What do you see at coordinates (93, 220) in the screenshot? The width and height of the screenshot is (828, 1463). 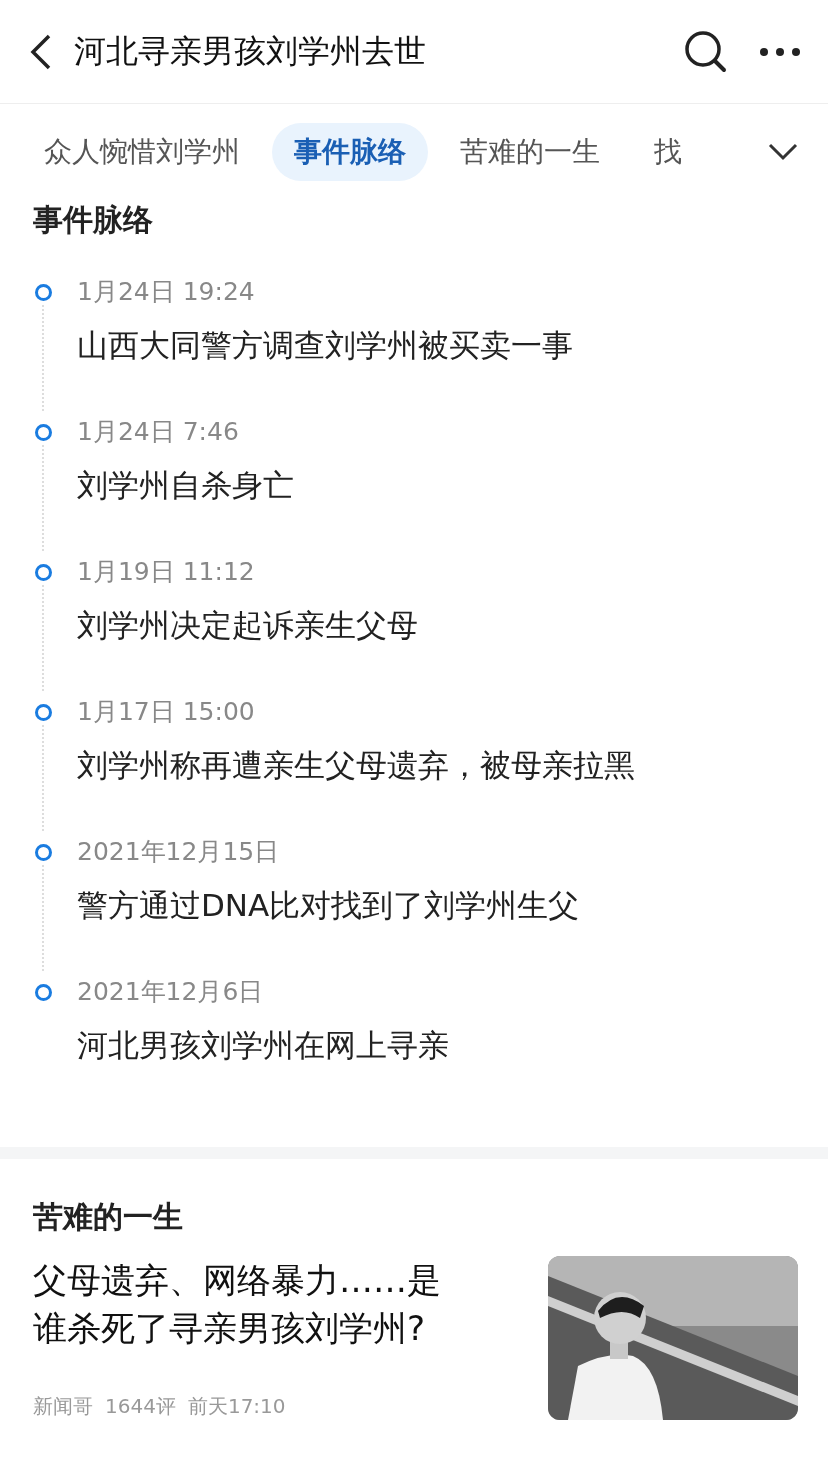 I see `section-title: 事件脉络` at bounding box center [93, 220].